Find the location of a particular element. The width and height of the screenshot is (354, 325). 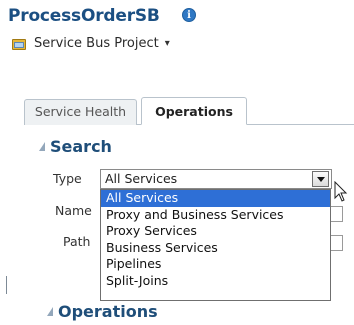

search-section-toggle: Search is located at coordinates (75, 146).